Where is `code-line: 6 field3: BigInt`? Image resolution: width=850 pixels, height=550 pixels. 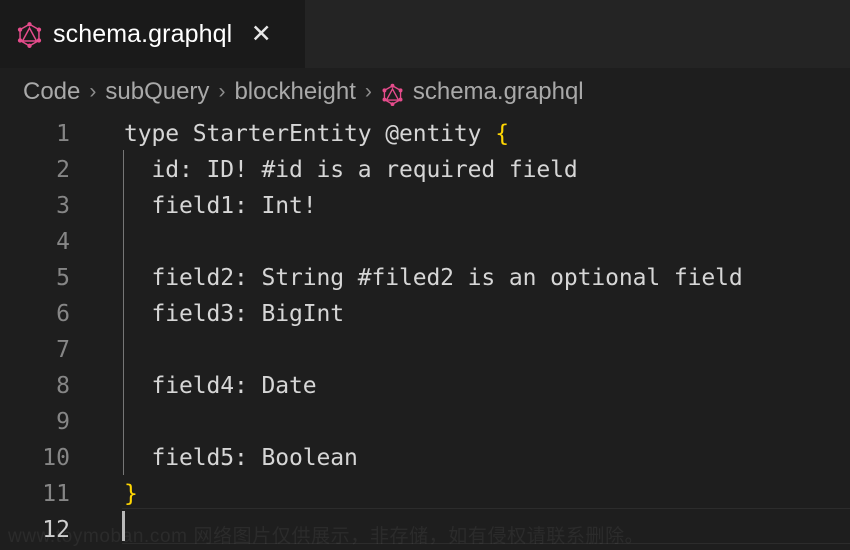 code-line: 6 field3: BigInt is located at coordinates (425, 314).